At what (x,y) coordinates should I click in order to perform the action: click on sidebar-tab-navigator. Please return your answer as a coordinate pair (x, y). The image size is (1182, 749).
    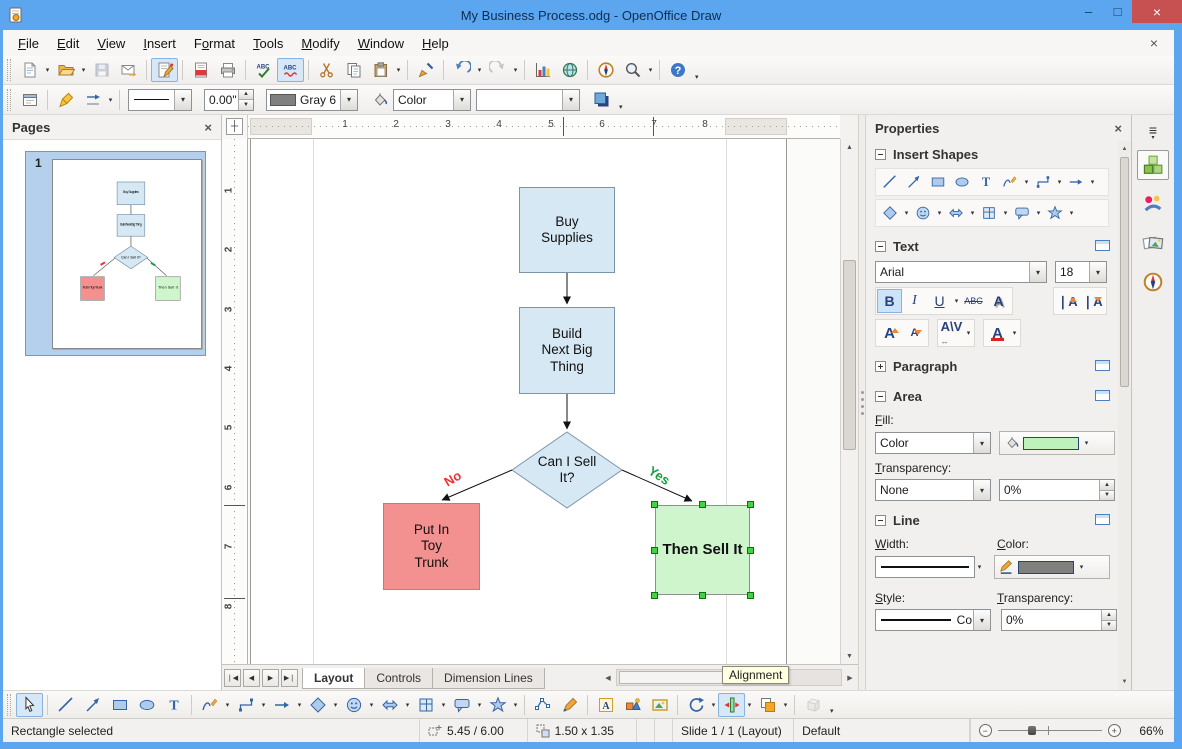
    Looking at the image, I should click on (1153, 282).